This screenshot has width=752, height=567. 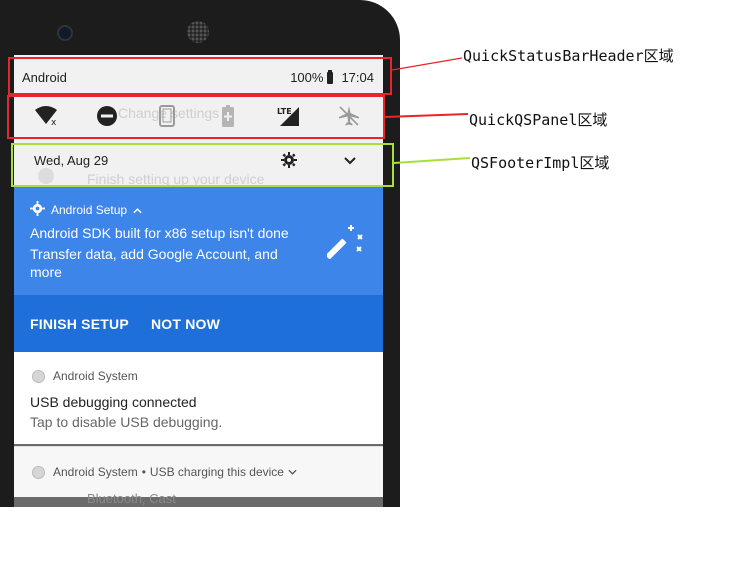 I want to click on qspanel-annotation-label: QuickQSPanel区域, so click(x=538, y=120).